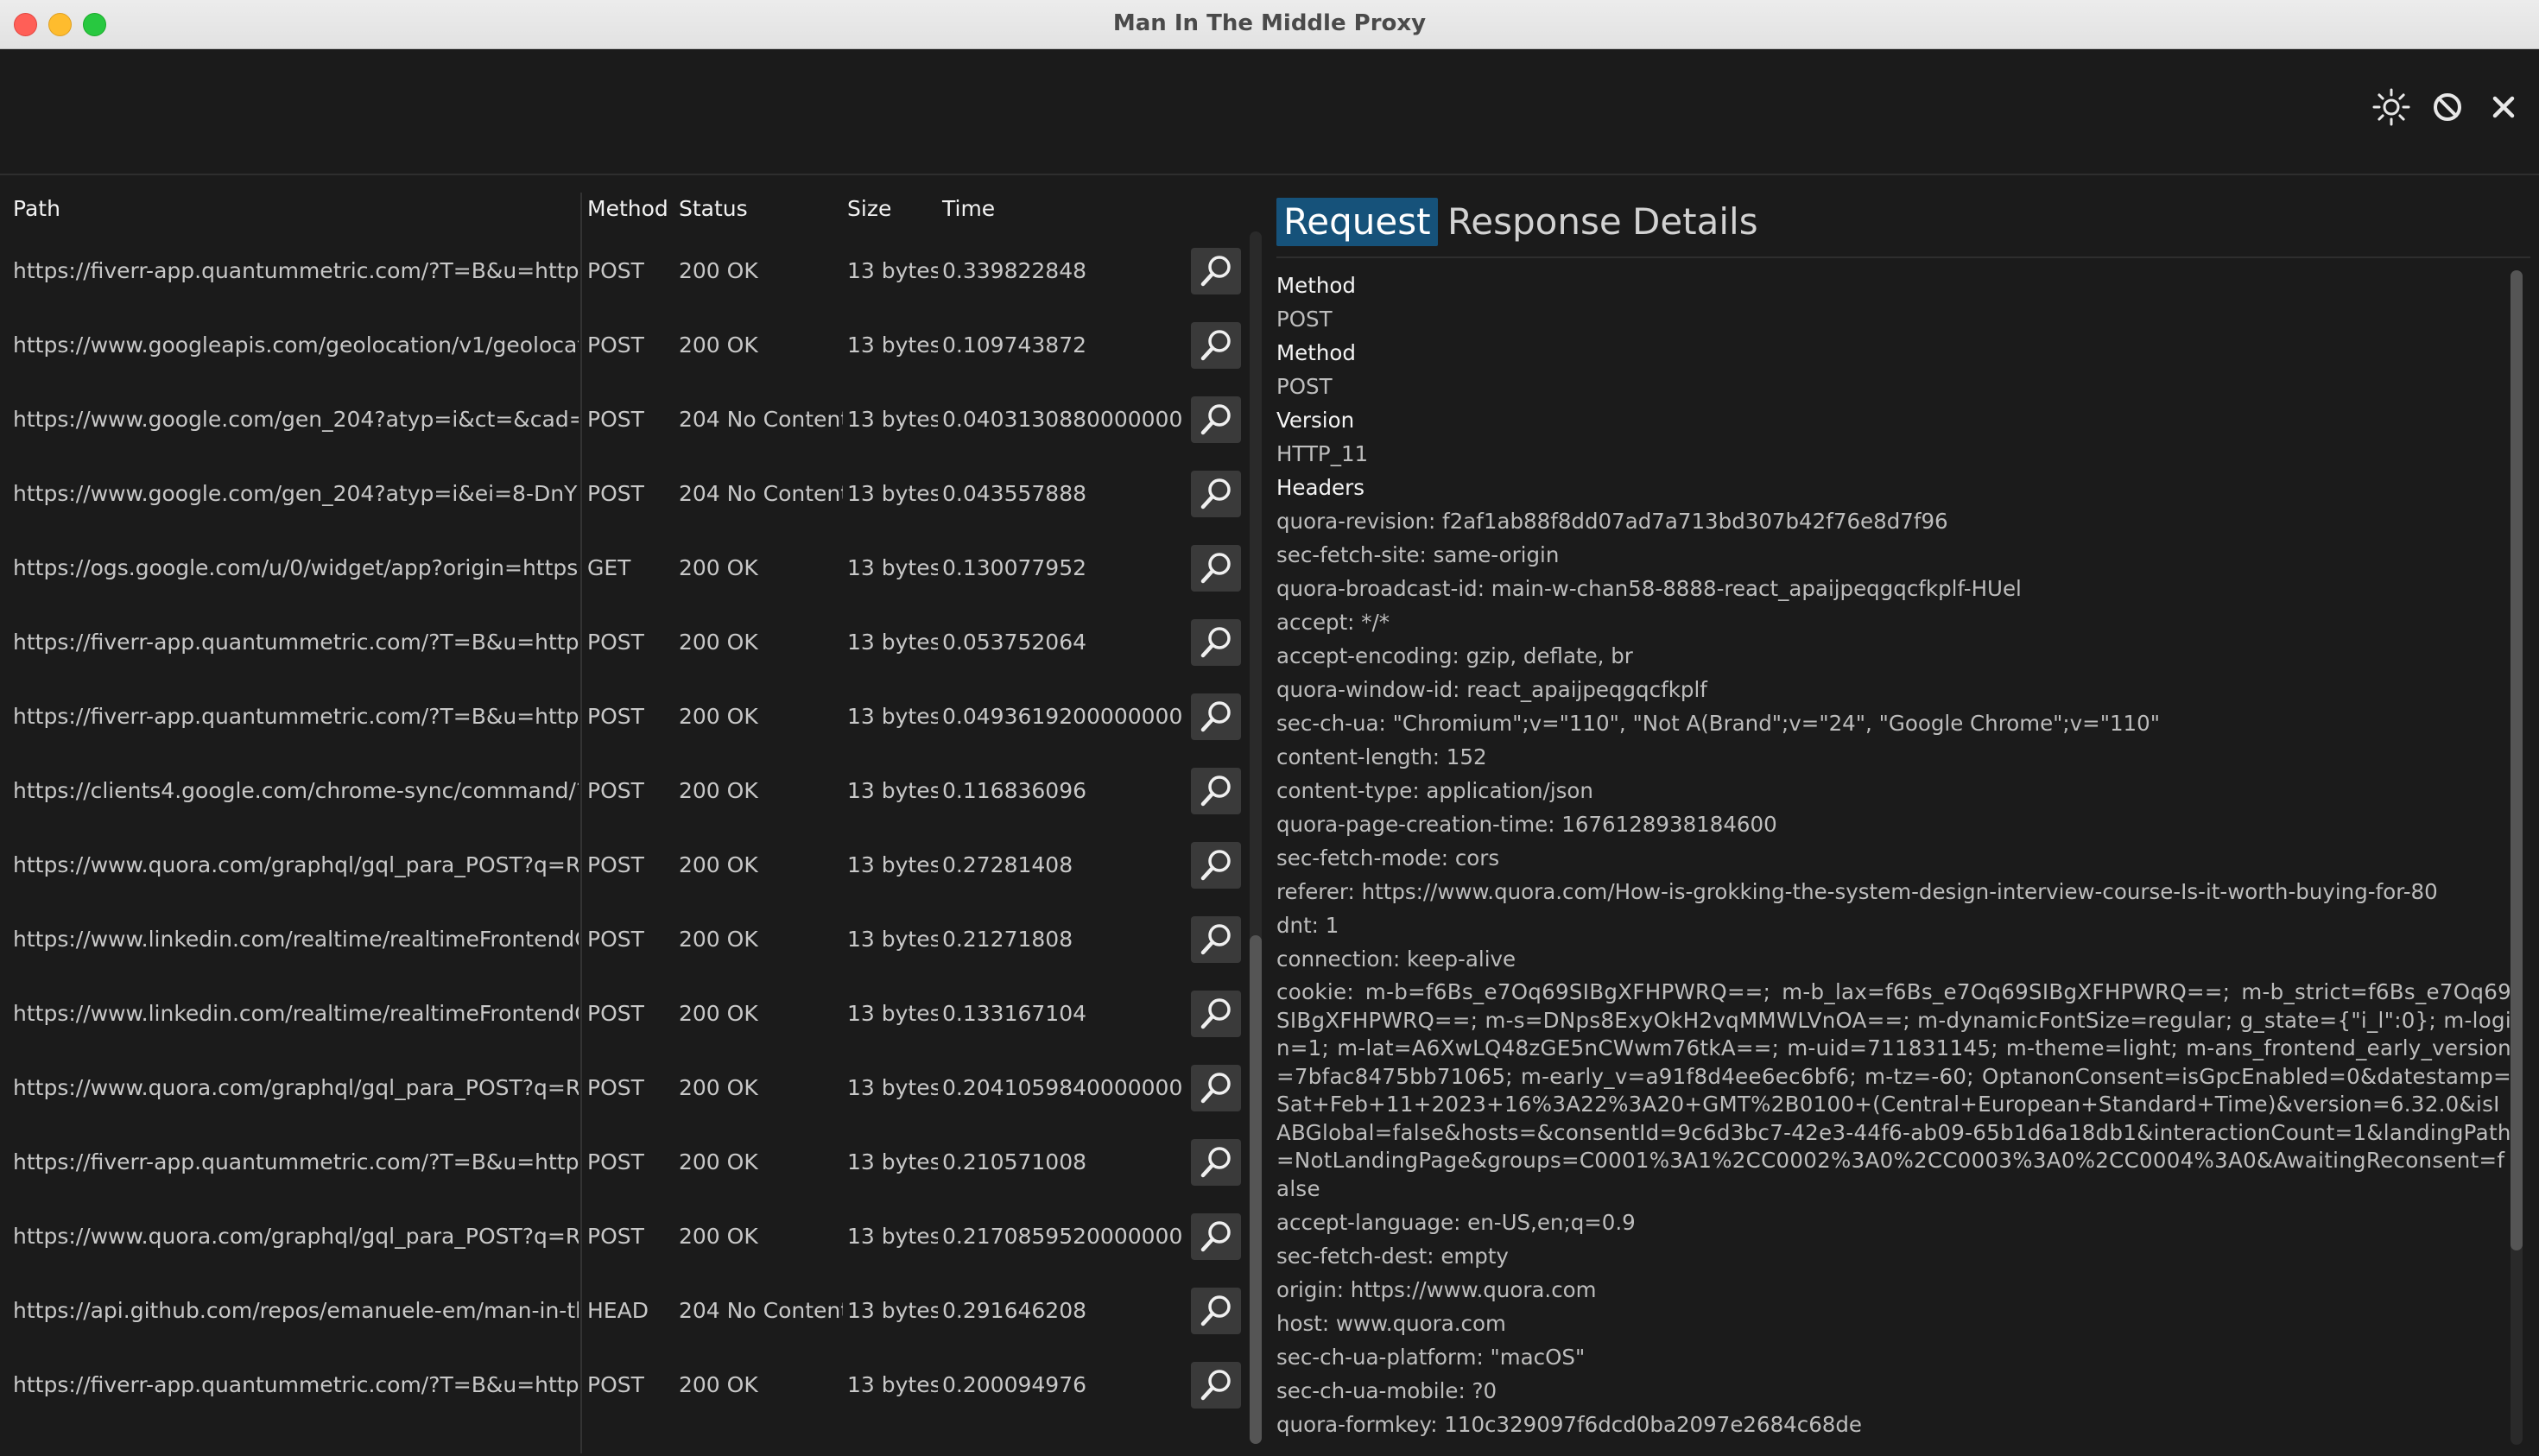 Image resolution: width=2539 pixels, height=1456 pixels. Describe the element at coordinates (1304, 319) in the screenshot. I see `detail-value: POST` at that location.